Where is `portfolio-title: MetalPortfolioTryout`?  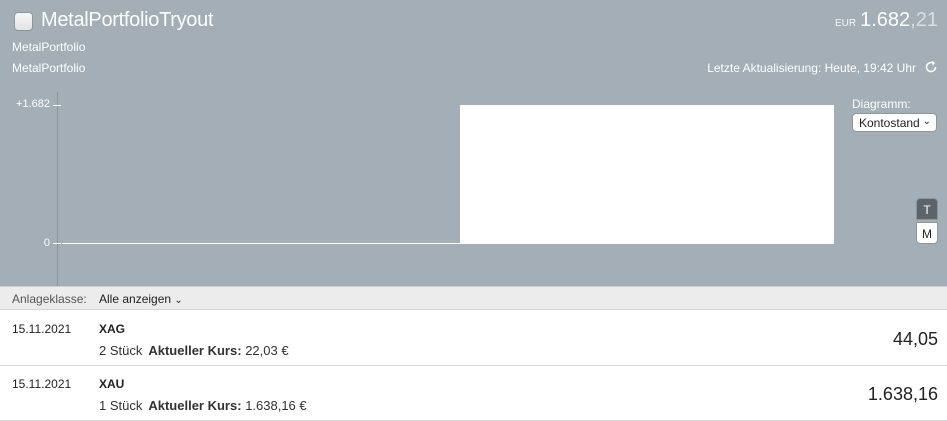 portfolio-title: MetalPortfolioTryout is located at coordinates (127, 20).